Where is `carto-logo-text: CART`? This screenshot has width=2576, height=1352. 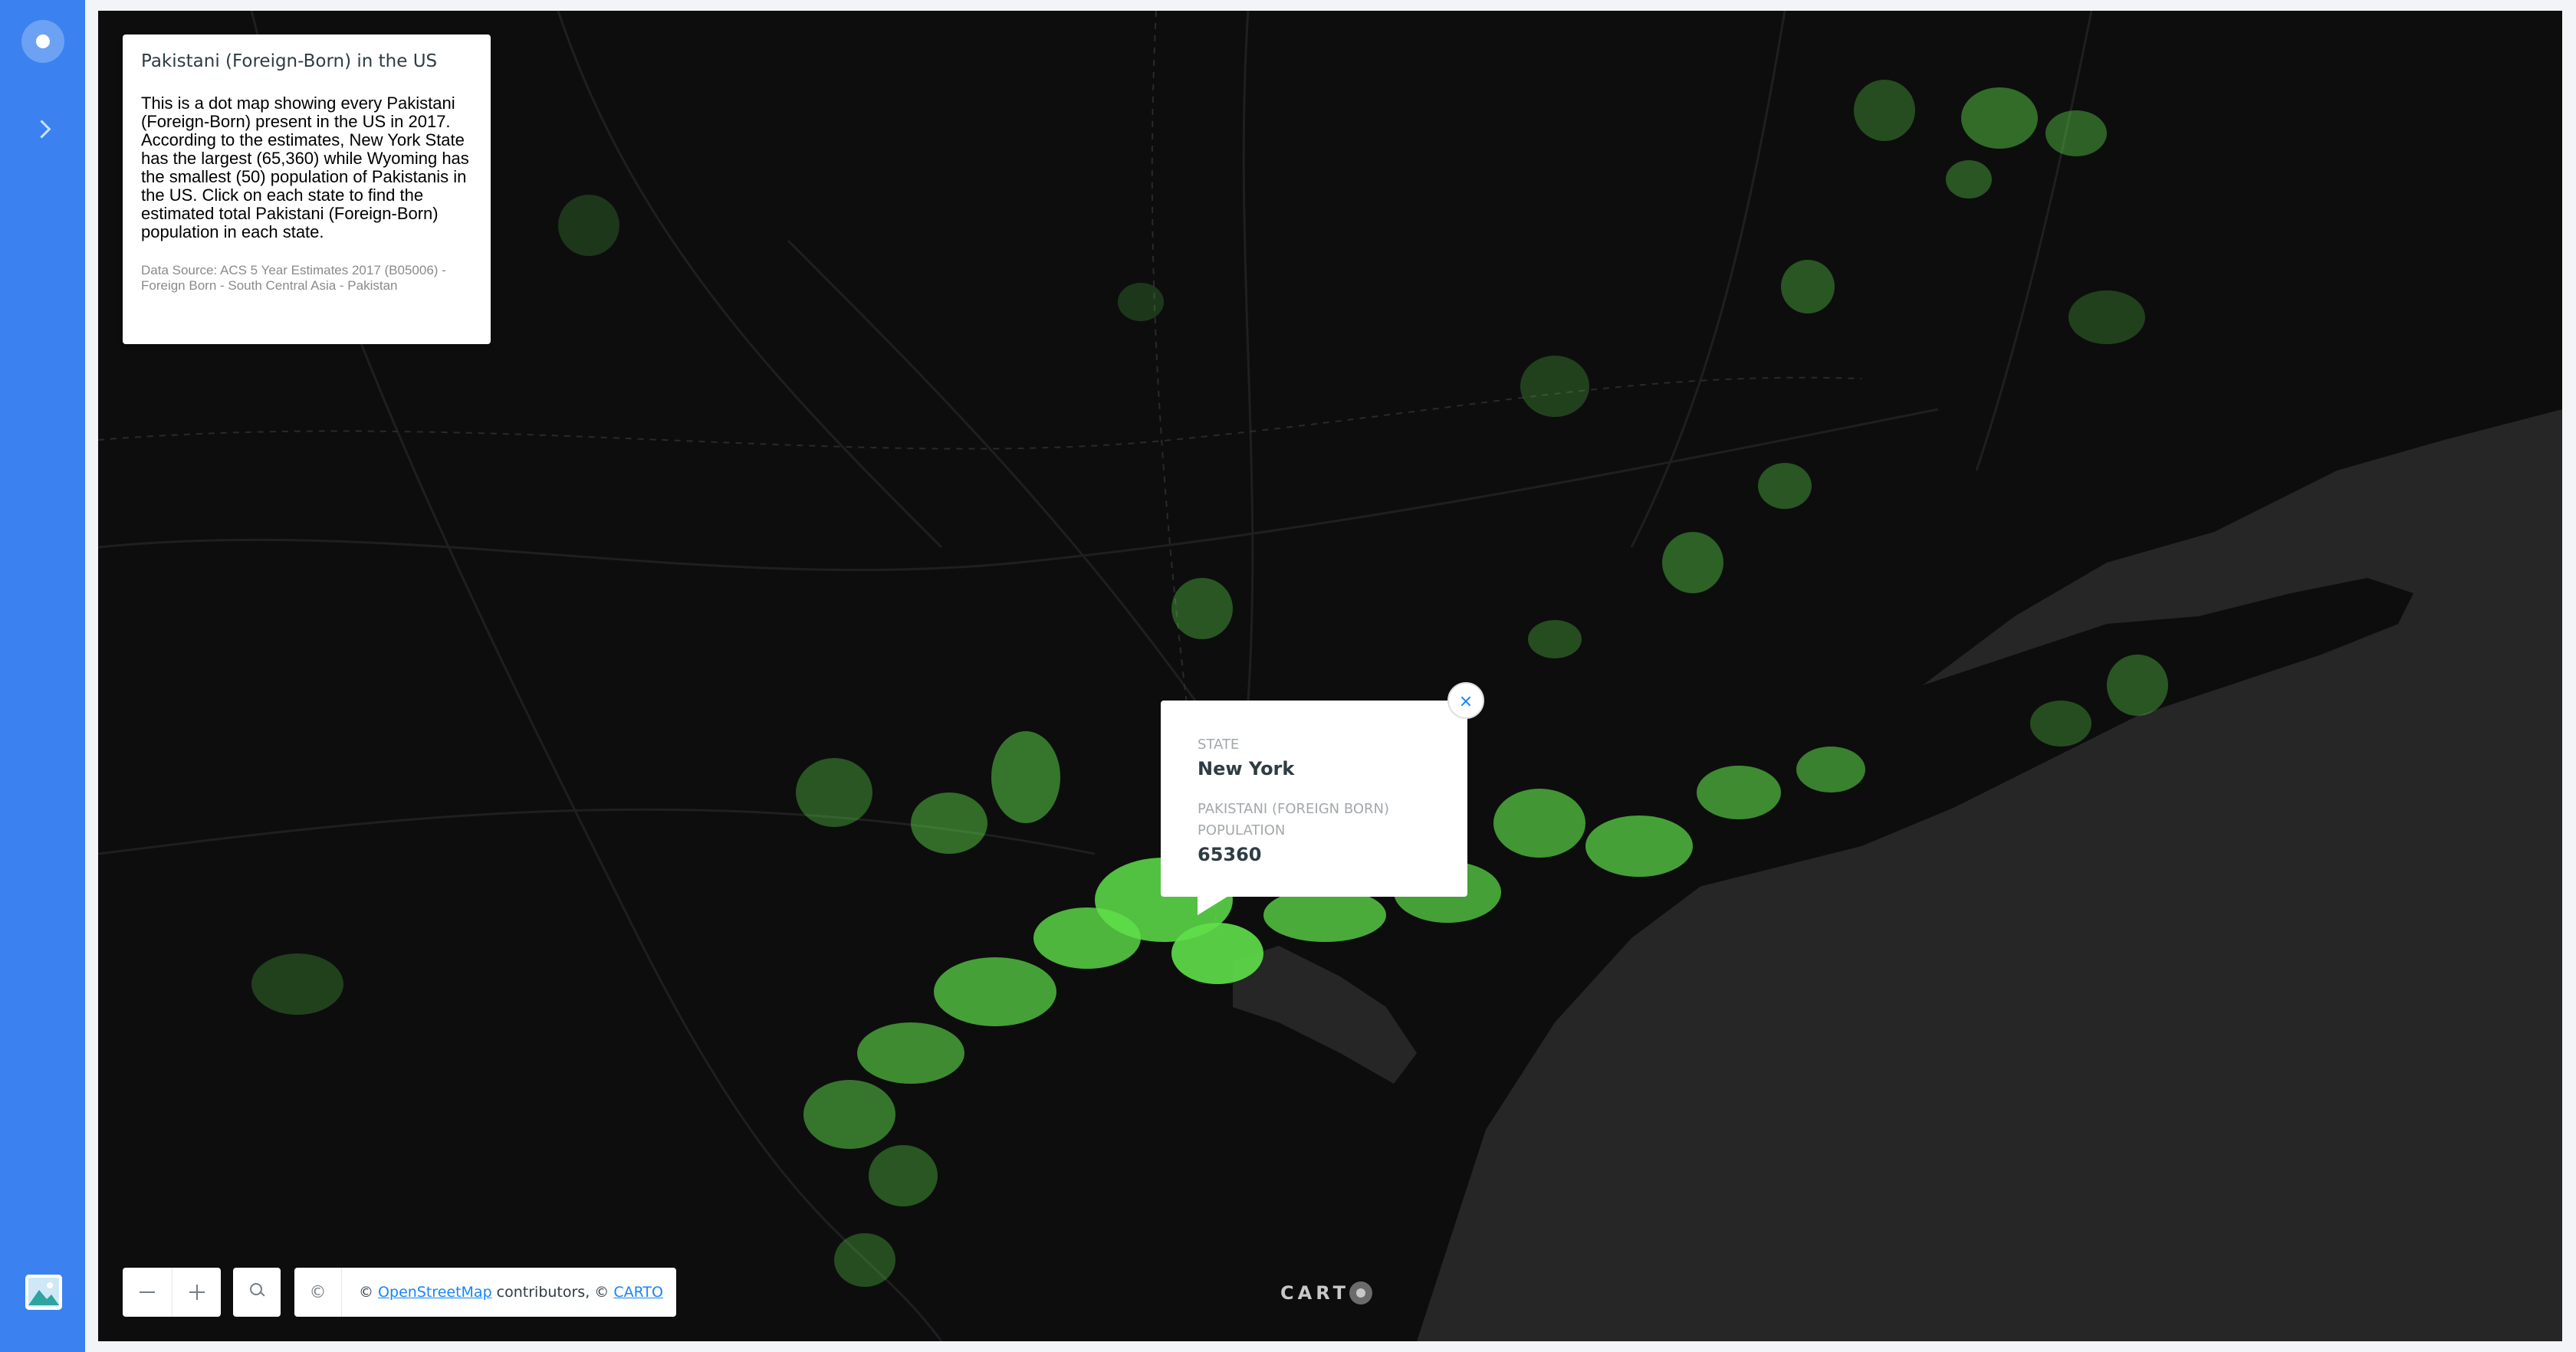
carto-logo-text: CART is located at coordinates (1315, 1293).